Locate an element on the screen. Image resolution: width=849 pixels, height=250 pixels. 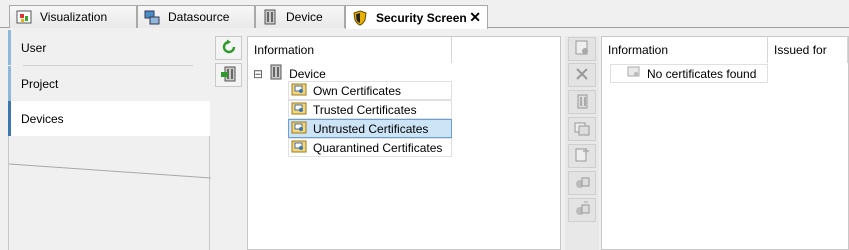
visualization-icon is located at coordinates (24, 17).